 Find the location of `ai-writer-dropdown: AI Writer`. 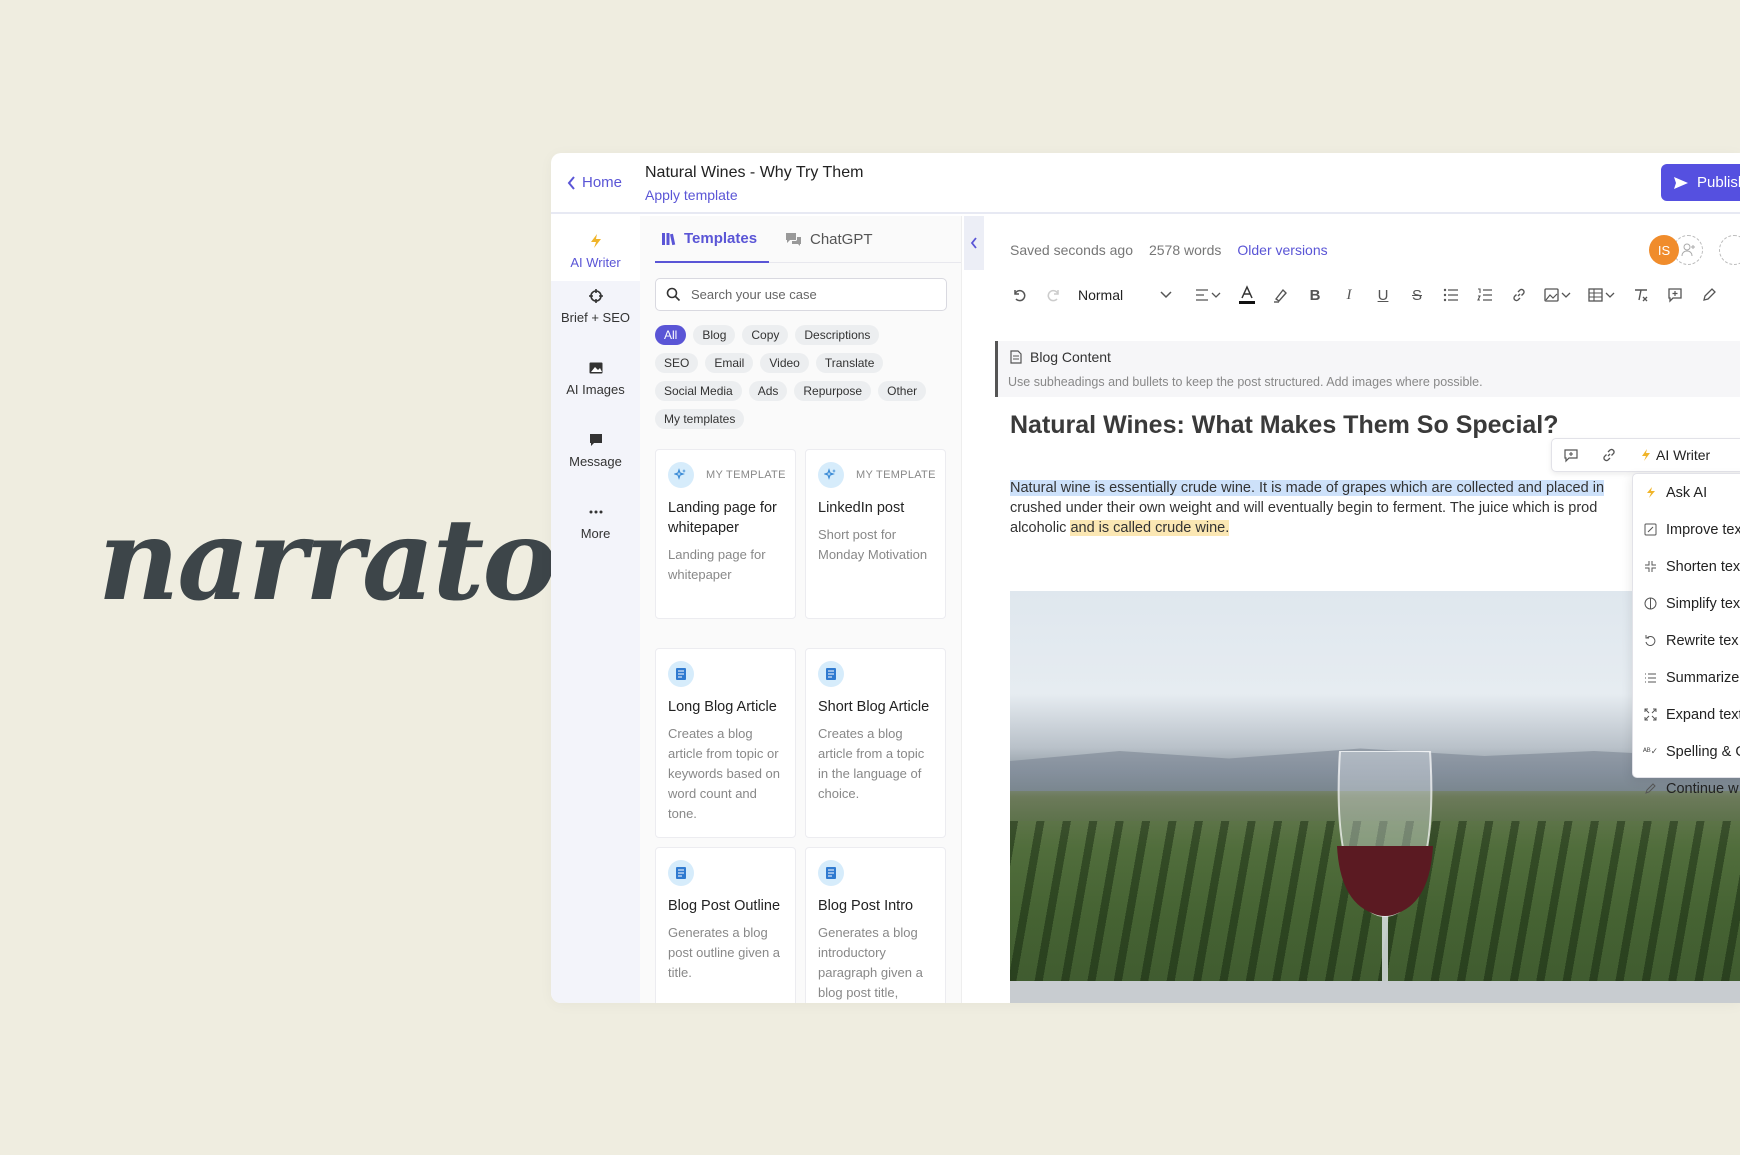

ai-writer-dropdown: AI Writer is located at coordinates (1675, 455).